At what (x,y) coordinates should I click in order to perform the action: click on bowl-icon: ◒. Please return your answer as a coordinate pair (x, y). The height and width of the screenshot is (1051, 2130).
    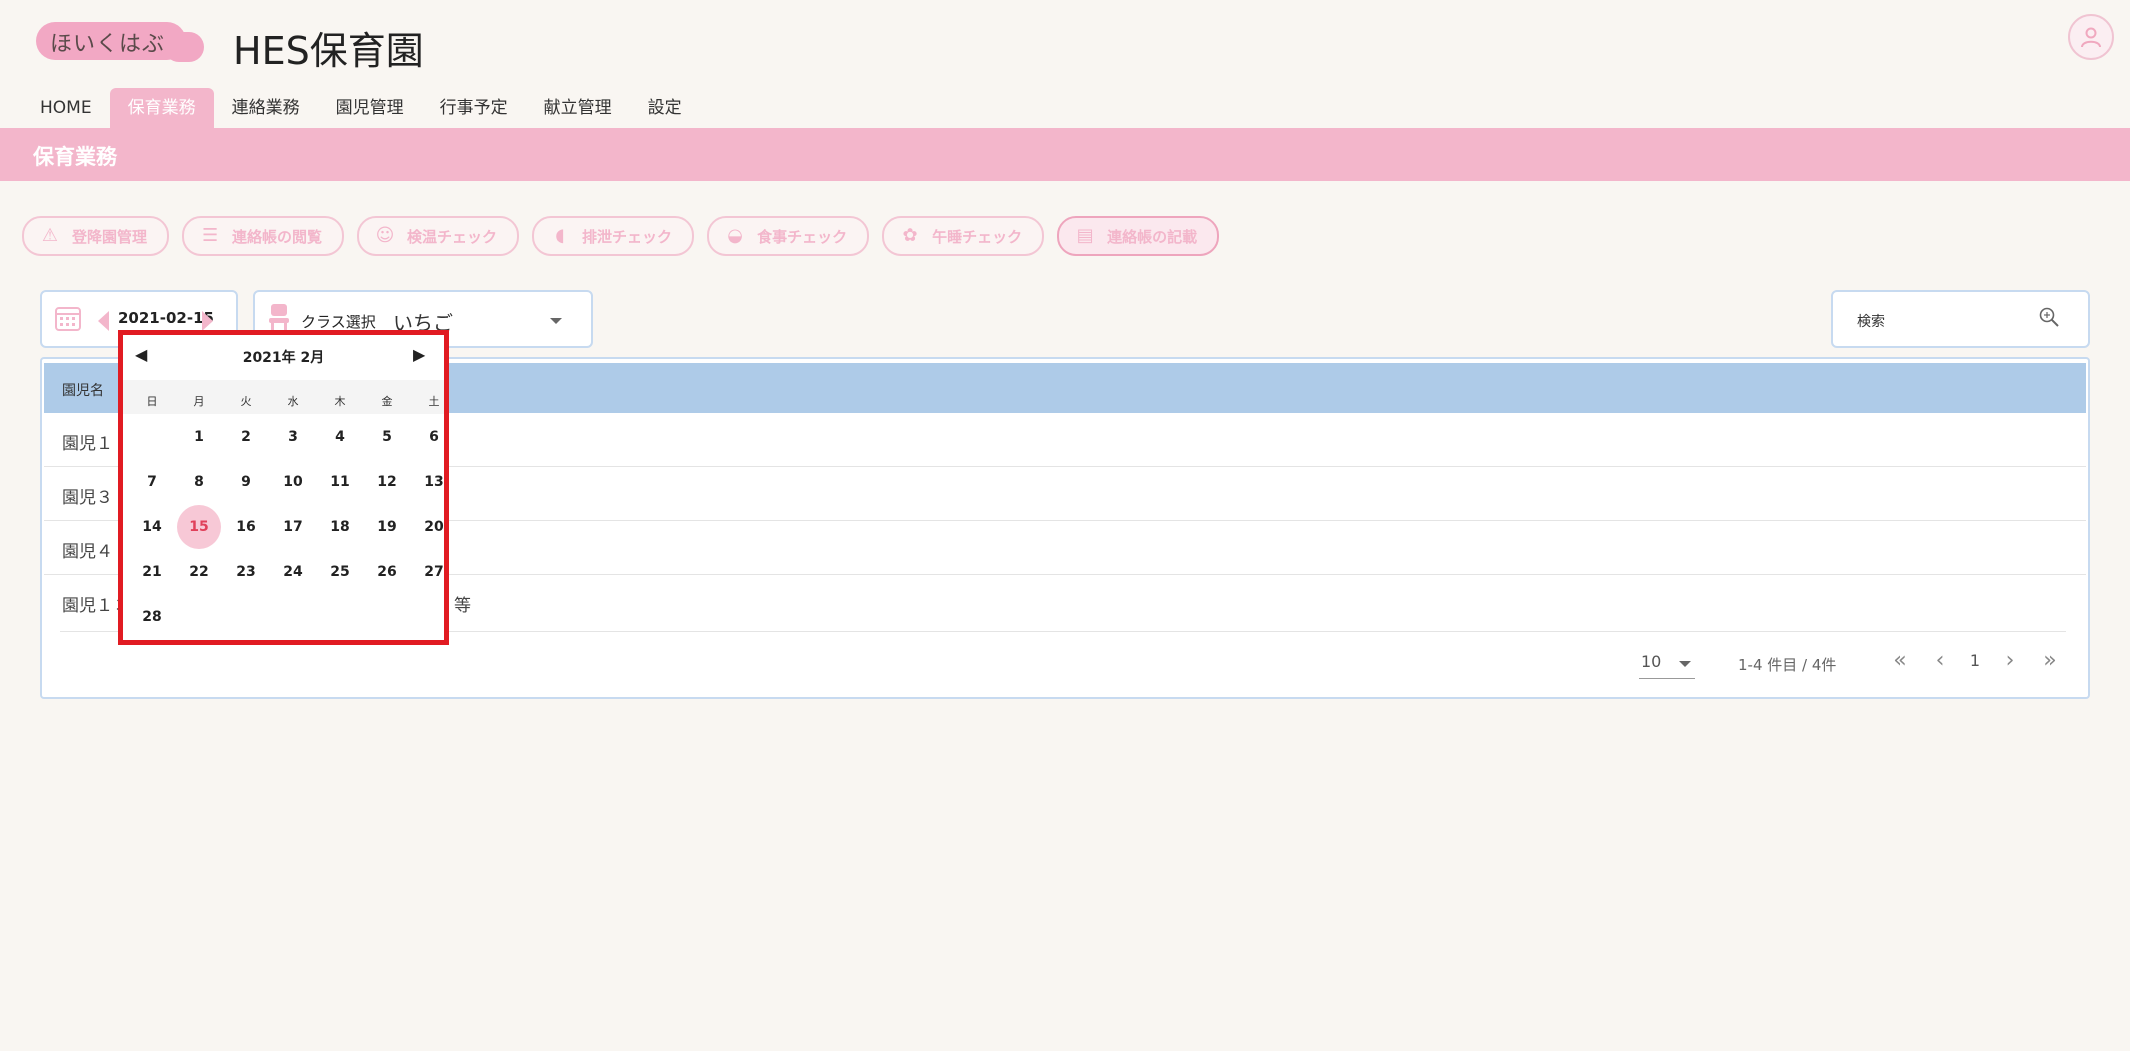
    Looking at the image, I should click on (735, 235).